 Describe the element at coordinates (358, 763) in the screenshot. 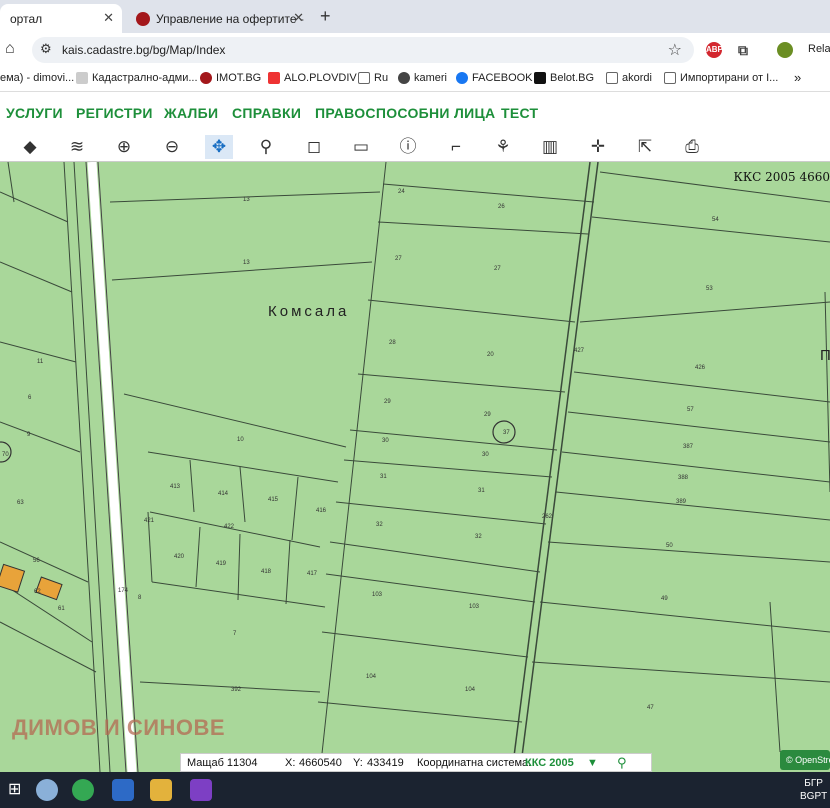

I see `y-label: Y:` at that location.